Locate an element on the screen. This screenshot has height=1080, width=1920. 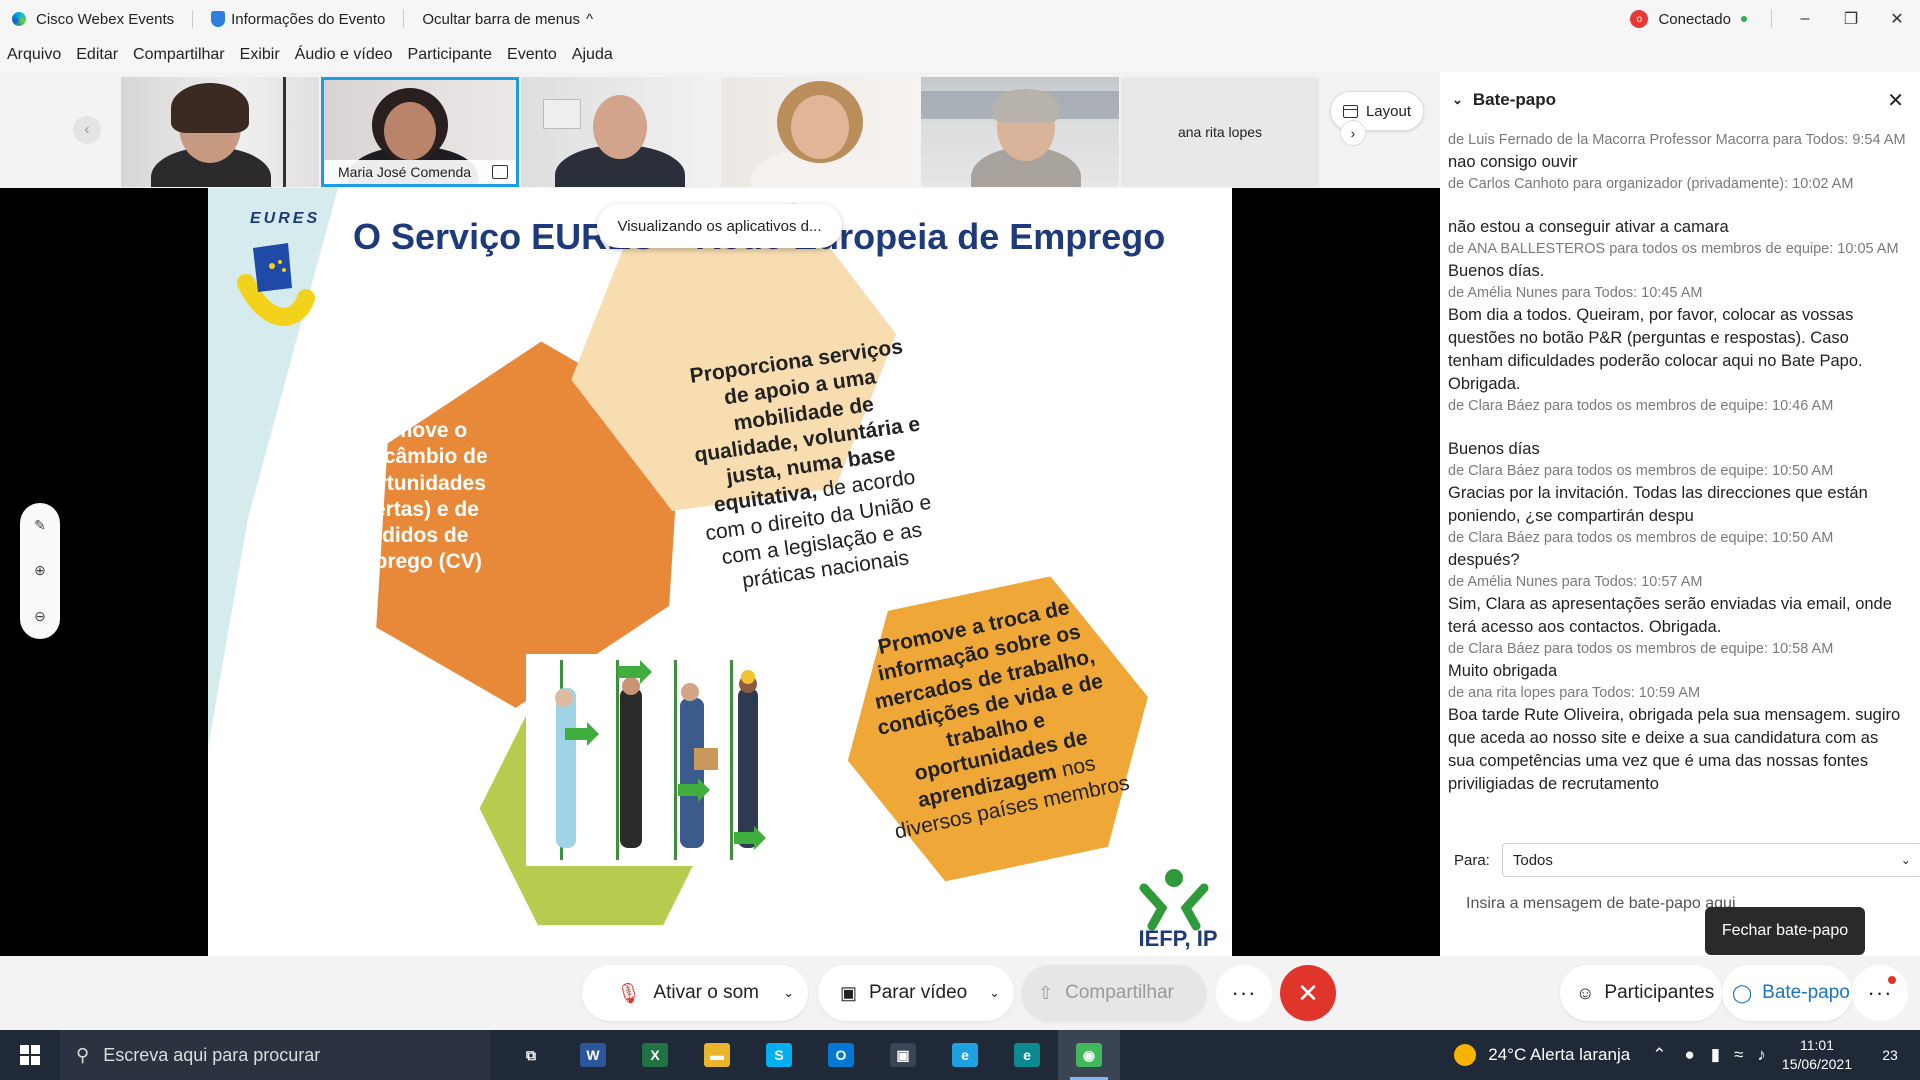
menu-participante: Participante is located at coordinates (450, 55).